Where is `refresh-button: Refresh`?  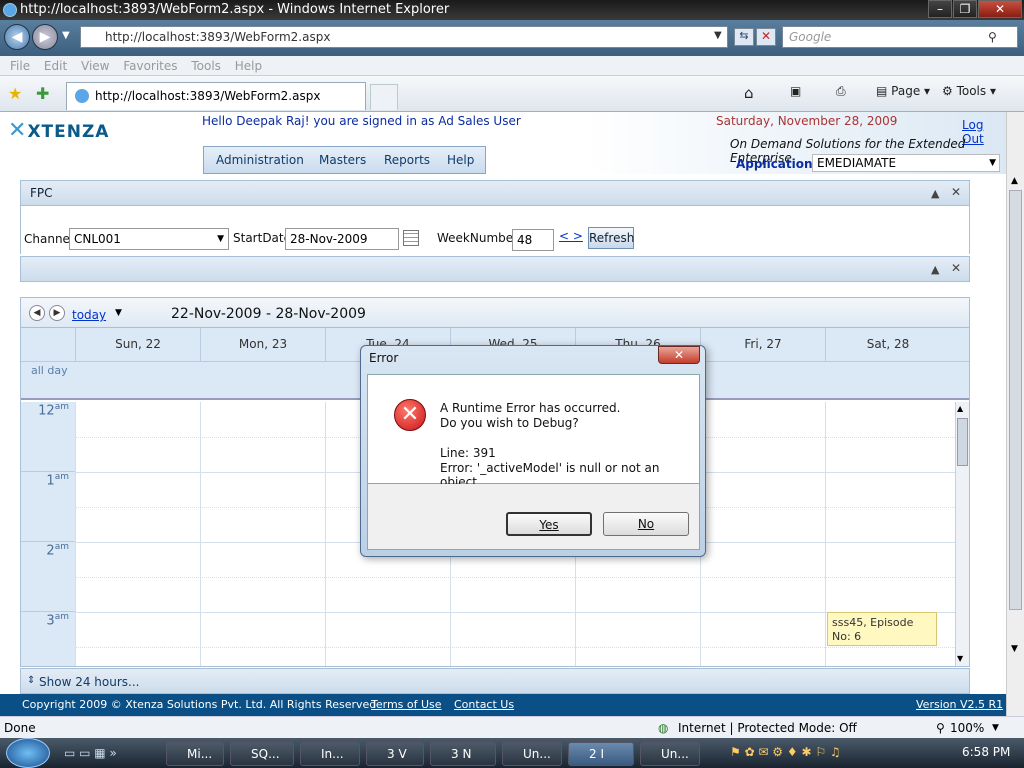 refresh-button: Refresh is located at coordinates (611, 238).